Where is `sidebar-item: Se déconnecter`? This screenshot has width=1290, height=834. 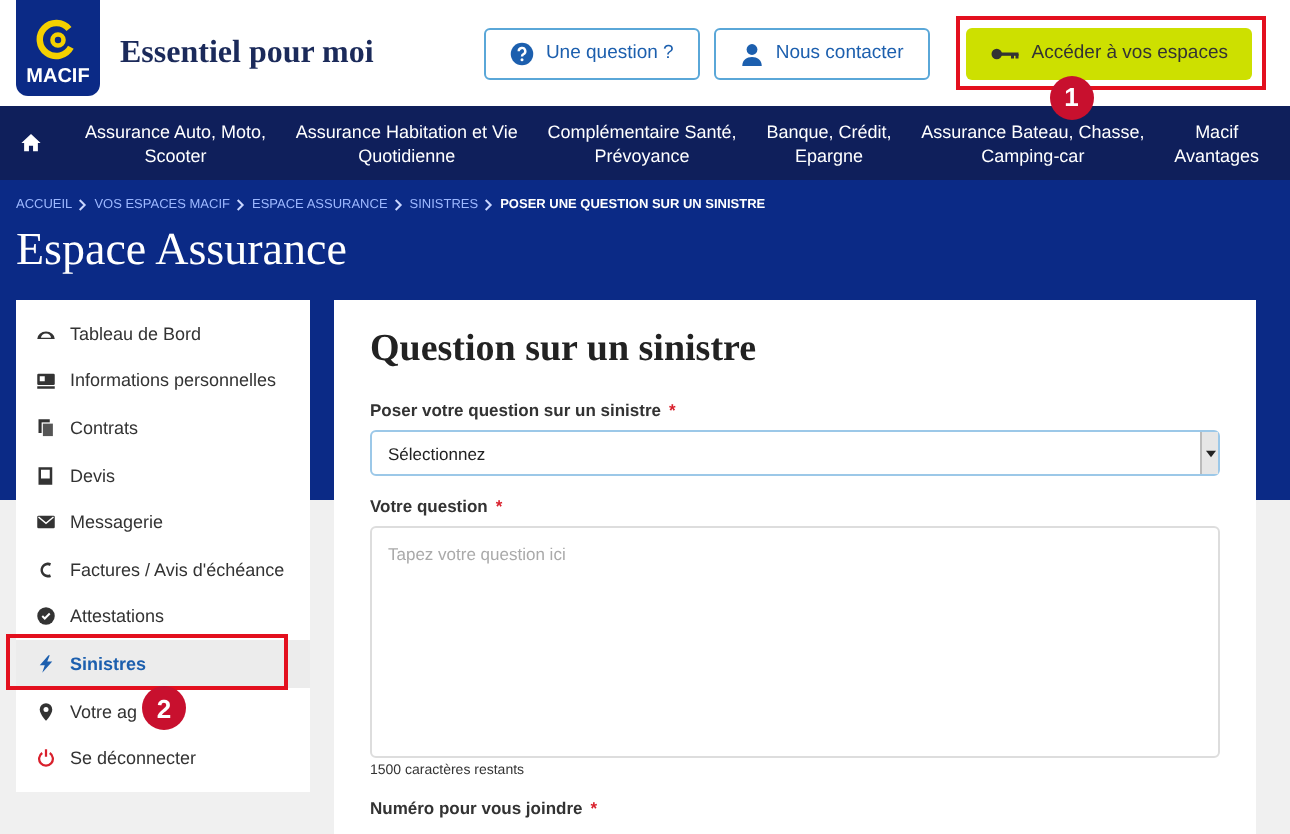 sidebar-item: Se déconnecter is located at coordinates (107, 758).